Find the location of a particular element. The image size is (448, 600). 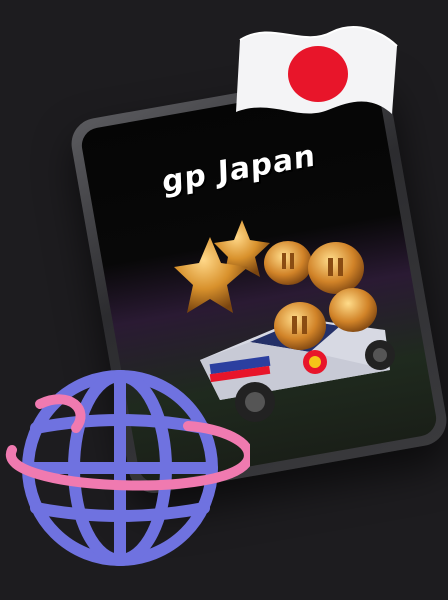

japan-flag-icon is located at coordinates (317, 70).